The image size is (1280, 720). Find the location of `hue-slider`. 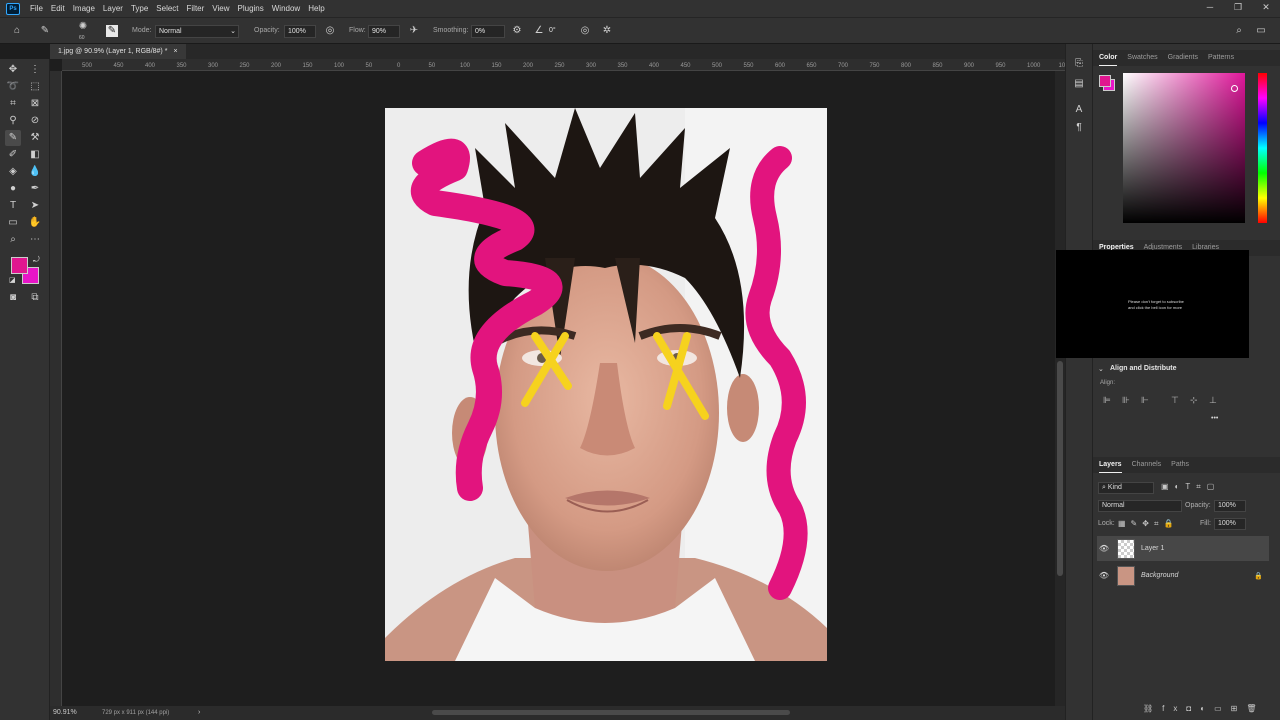

hue-slider is located at coordinates (1262, 148).